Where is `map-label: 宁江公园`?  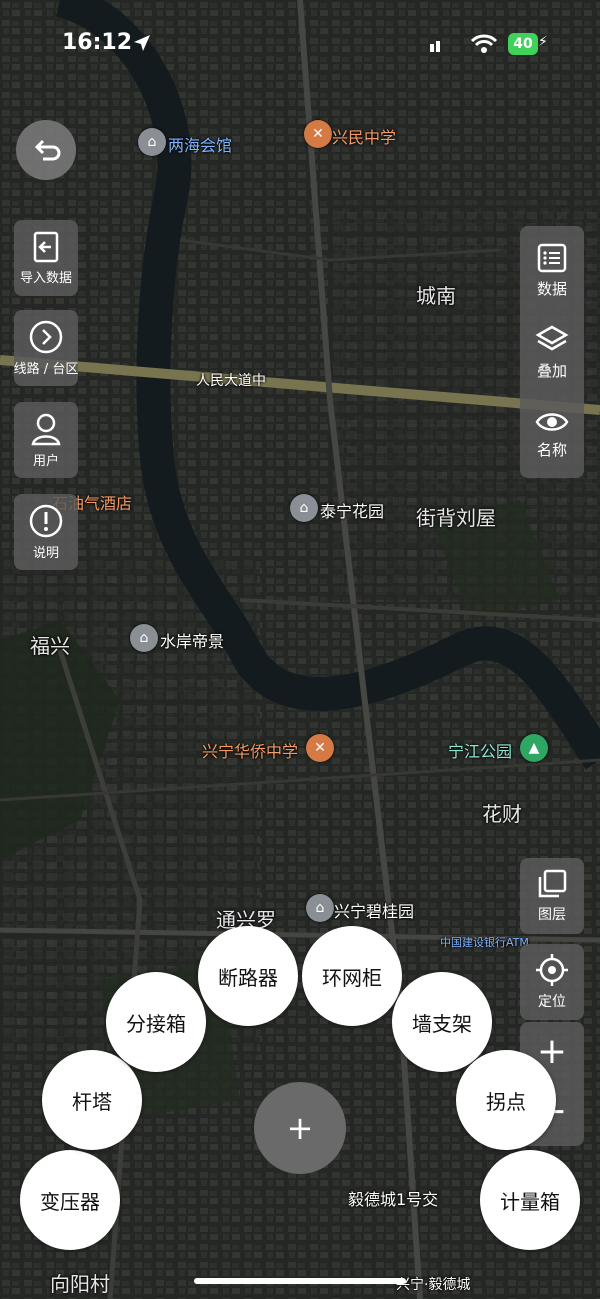
map-label: 宁江公园 is located at coordinates (480, 751).